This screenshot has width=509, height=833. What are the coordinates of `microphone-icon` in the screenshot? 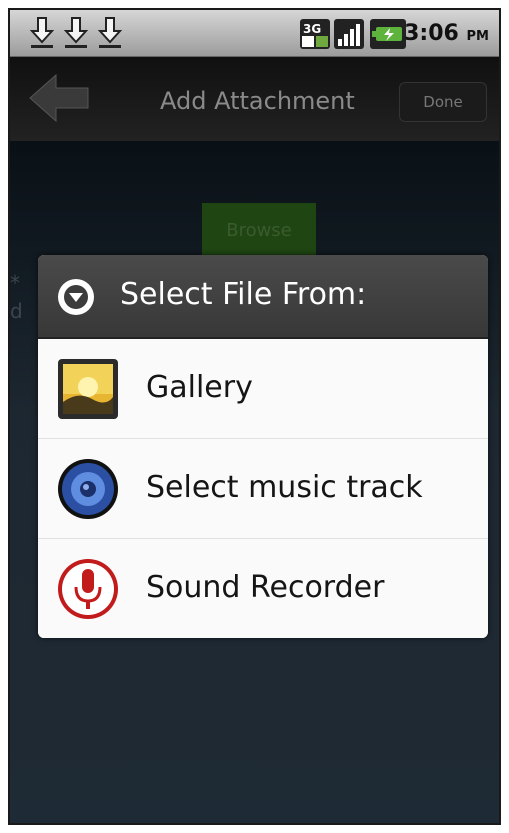 It's located at (88, 589).